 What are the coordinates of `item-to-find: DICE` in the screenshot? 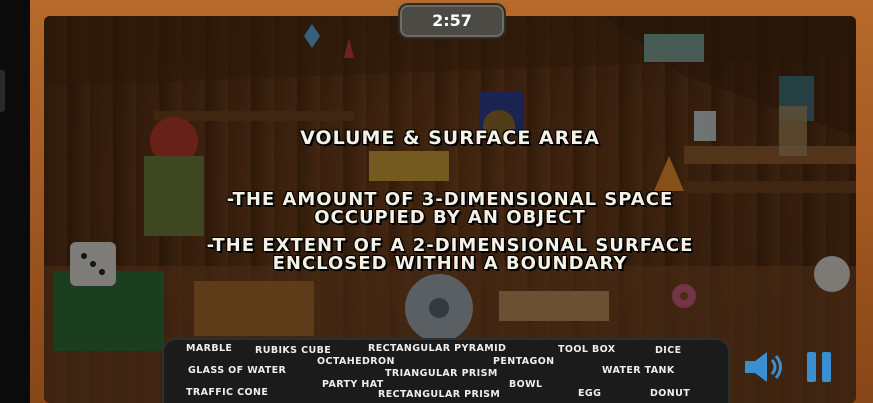 It's located at (668, 350).